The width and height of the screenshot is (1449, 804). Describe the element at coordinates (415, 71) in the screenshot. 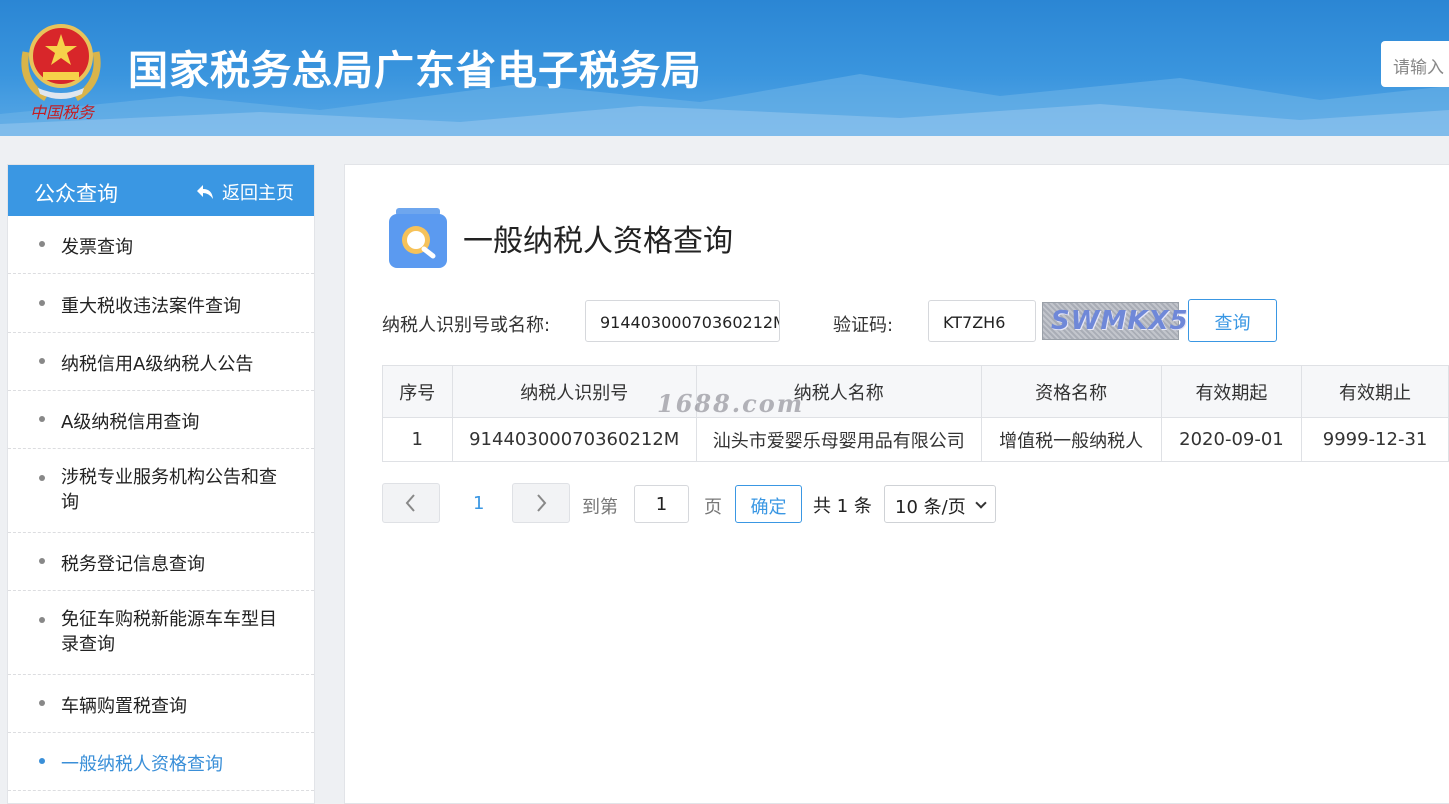

I see `site-title: 国家税务总局广东省电子税务局` at that location.